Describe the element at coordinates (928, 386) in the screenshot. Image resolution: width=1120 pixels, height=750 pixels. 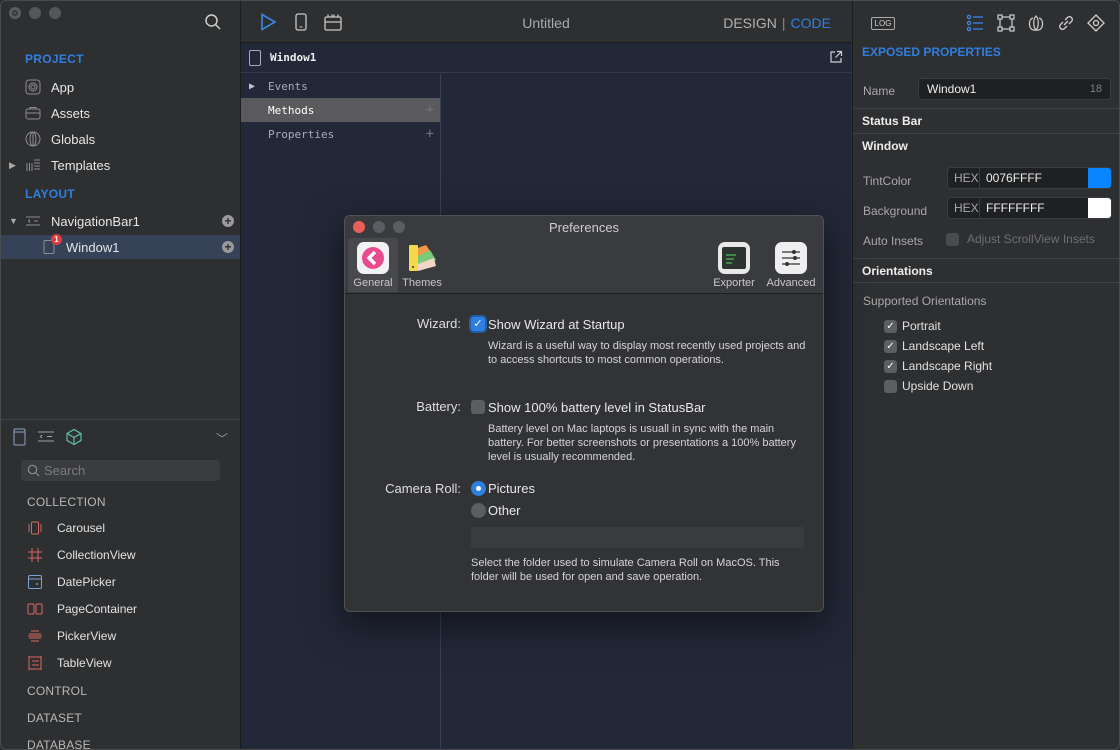
I see `orientation-upside-down: Upside Down` at that location.